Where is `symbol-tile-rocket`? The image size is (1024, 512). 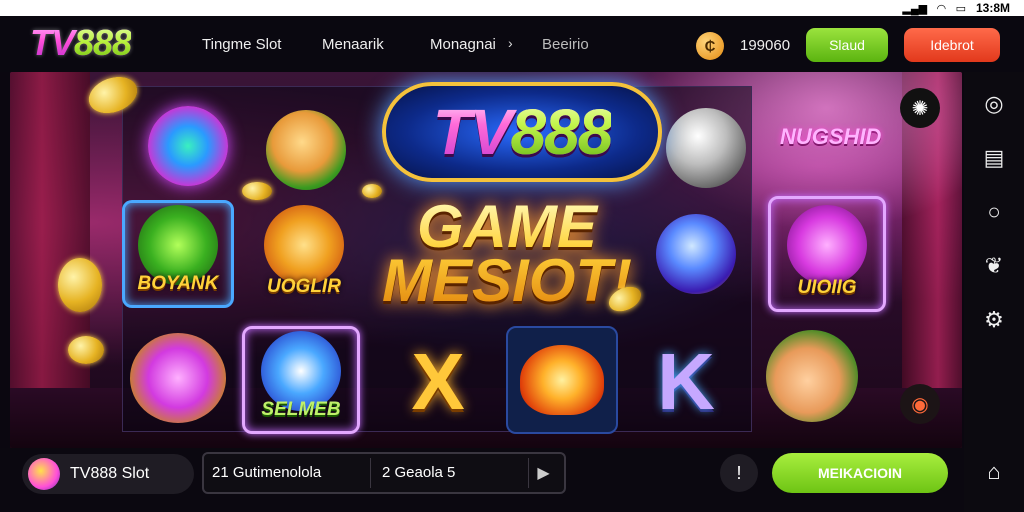
symbol-tile-rocket is located at coordinates (562, 380).